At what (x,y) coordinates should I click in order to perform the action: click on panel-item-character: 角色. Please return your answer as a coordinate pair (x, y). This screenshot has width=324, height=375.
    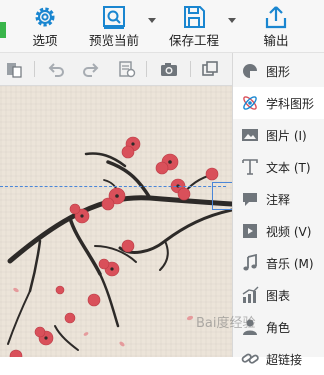
    Looking at the image, I should click on (278, 327).